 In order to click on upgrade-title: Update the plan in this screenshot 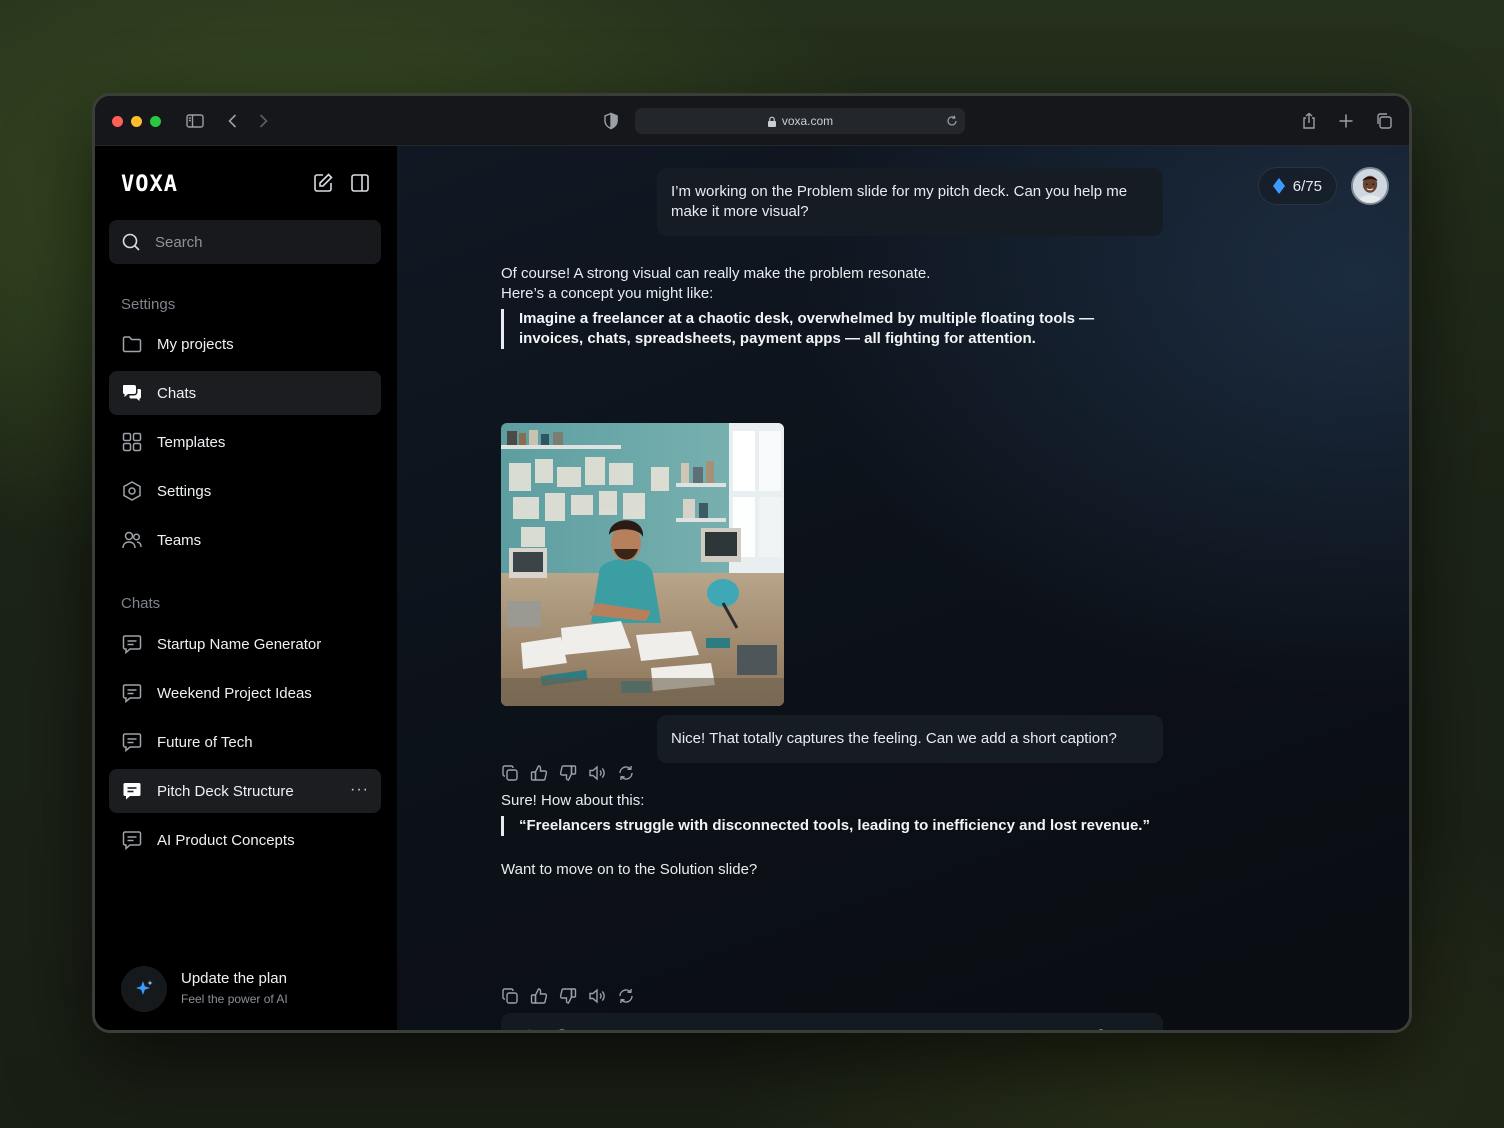, I will do `click(234, 978)`.